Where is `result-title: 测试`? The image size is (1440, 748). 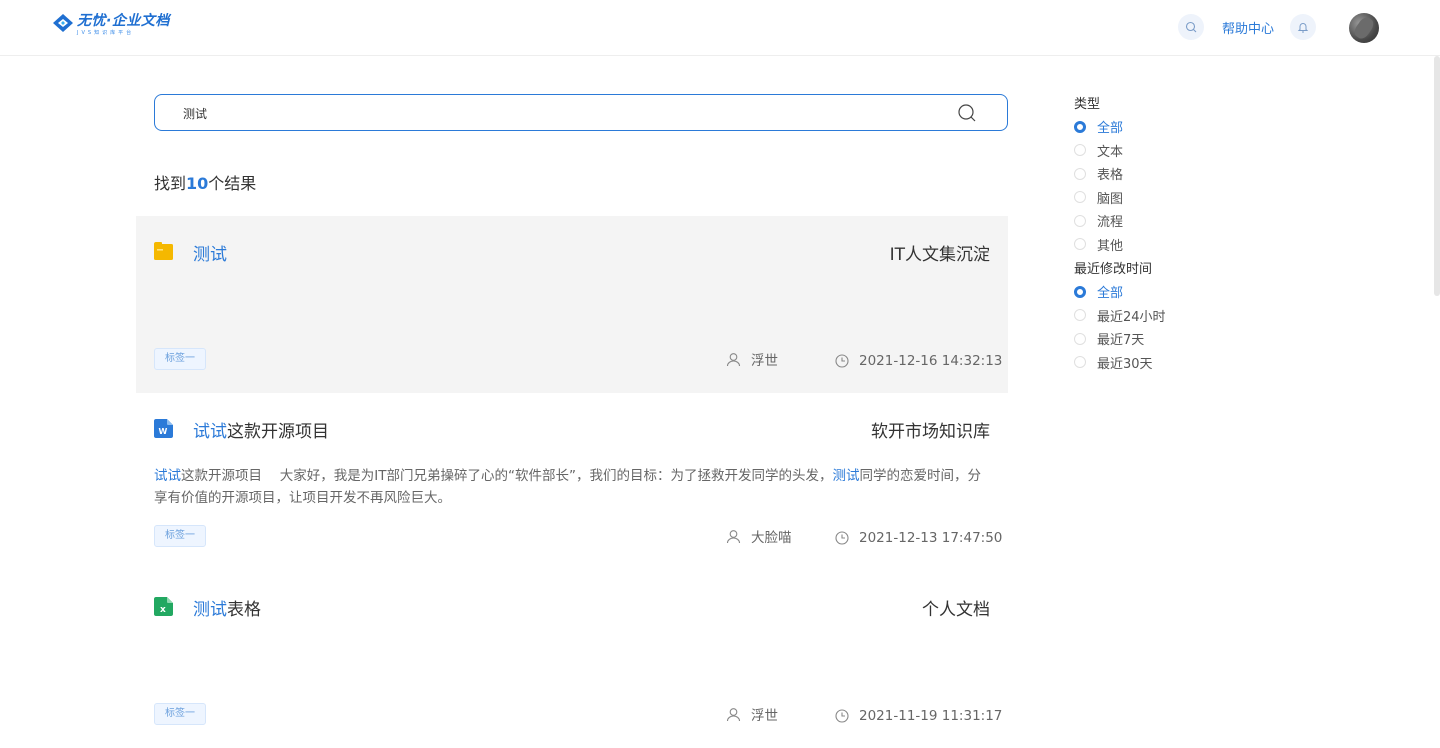 result-title: 测试 is located at coordinates (210, 252).